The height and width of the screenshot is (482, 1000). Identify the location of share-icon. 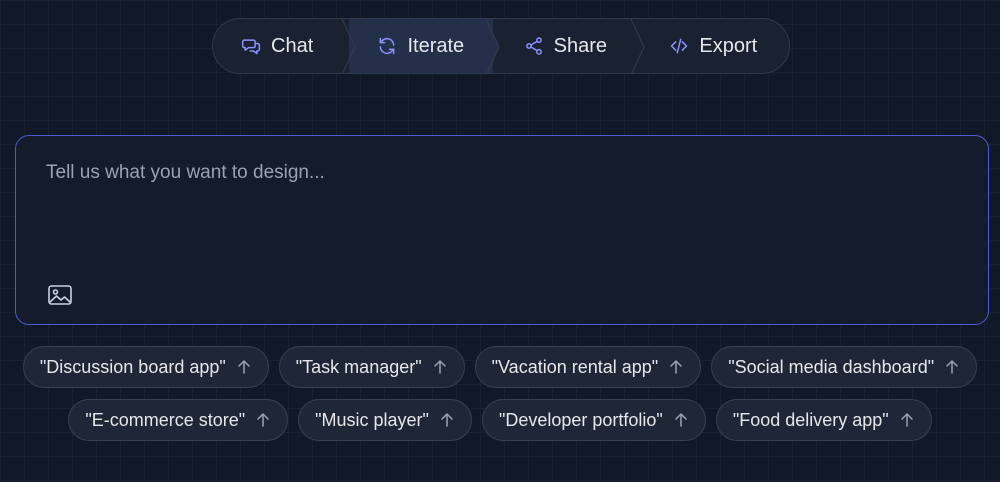
(533, 46).